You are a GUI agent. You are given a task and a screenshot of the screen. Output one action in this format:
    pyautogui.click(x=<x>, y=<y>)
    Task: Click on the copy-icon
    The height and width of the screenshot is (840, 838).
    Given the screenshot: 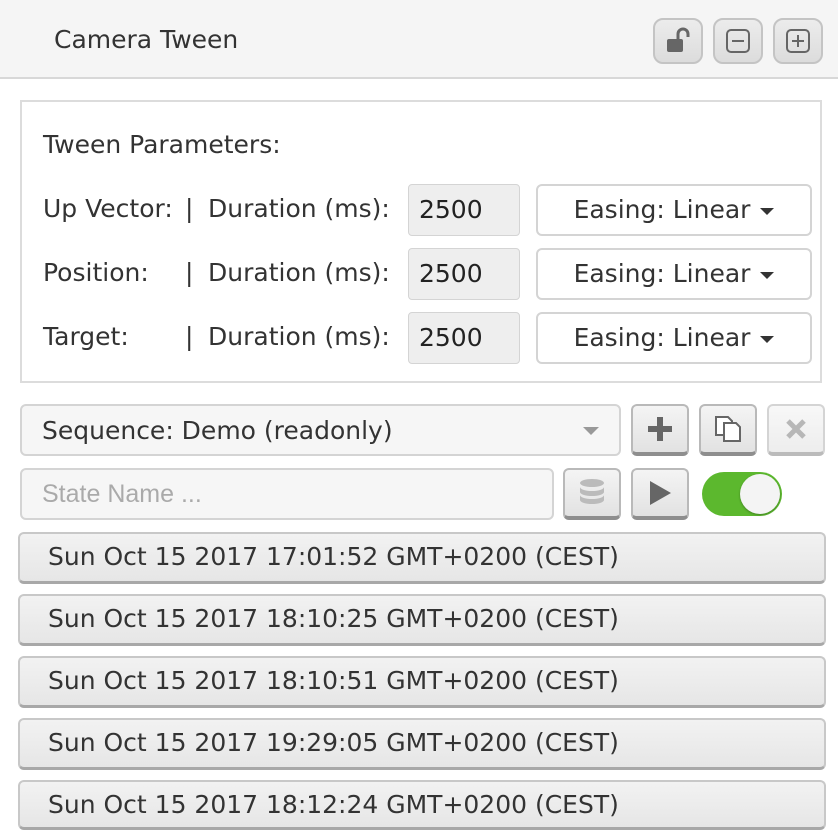 What is the action you would take?
    pyautogui.click(x=728, y=429)
    